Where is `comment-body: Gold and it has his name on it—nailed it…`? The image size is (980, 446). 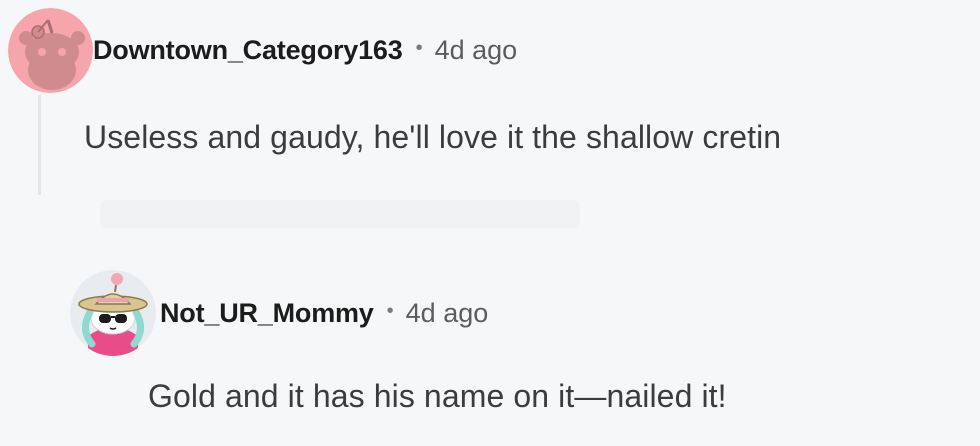
comment-body: Gold and it has his name on it—nailed it… is located at coordinates (437, 396).